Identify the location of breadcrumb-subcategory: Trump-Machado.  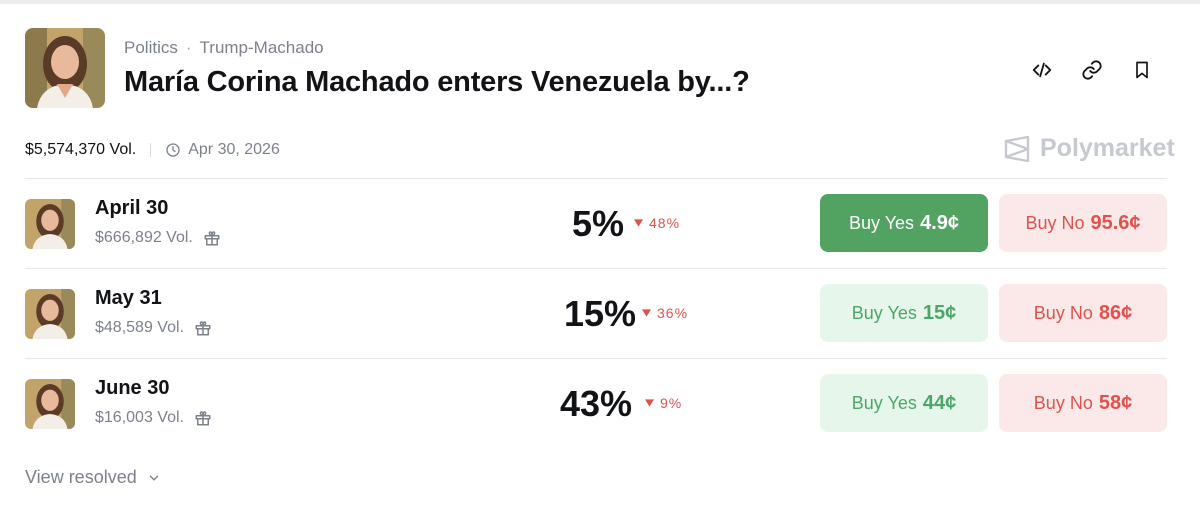
(262, 48).